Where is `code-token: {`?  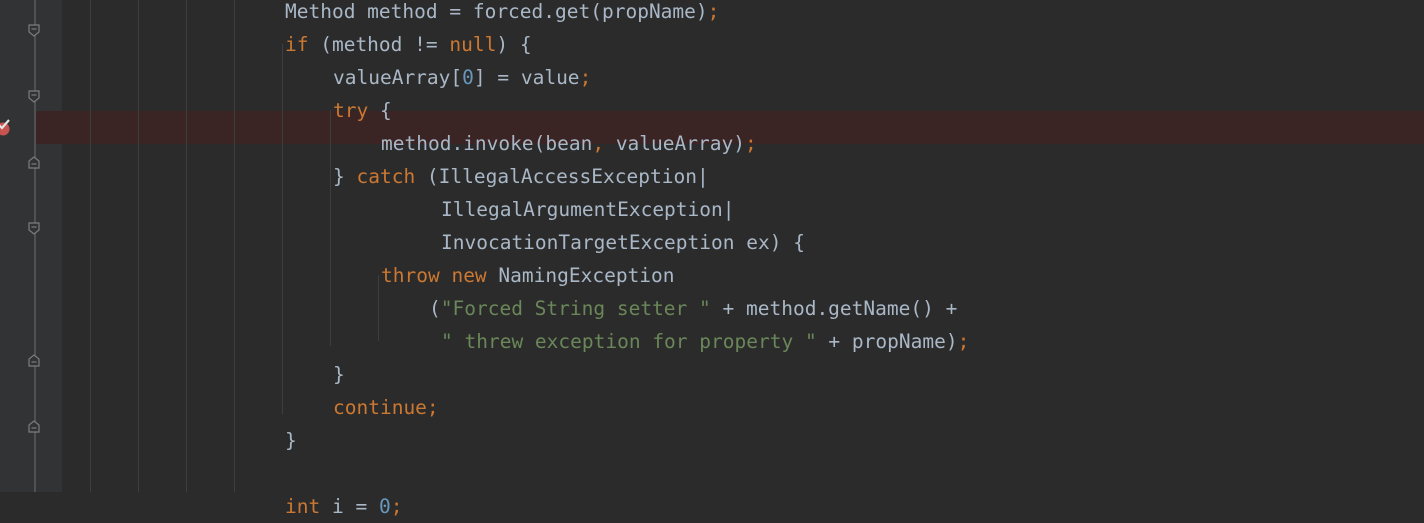
code-token: { is located at coordinates (380, 110).